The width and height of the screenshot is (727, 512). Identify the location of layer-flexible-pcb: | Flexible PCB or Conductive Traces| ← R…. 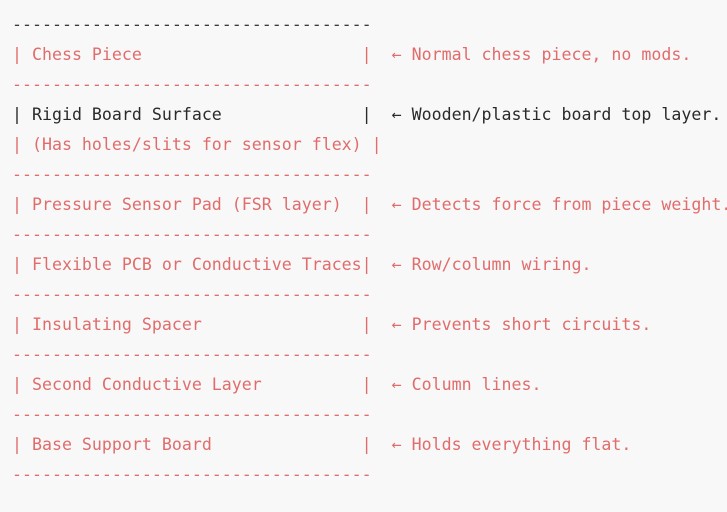
(302, 264).